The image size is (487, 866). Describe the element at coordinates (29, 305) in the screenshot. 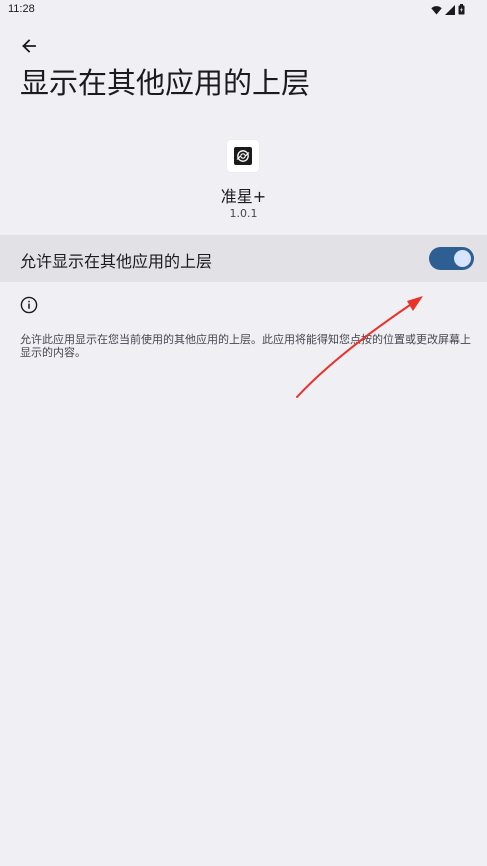

I see `info-icon` at that location.